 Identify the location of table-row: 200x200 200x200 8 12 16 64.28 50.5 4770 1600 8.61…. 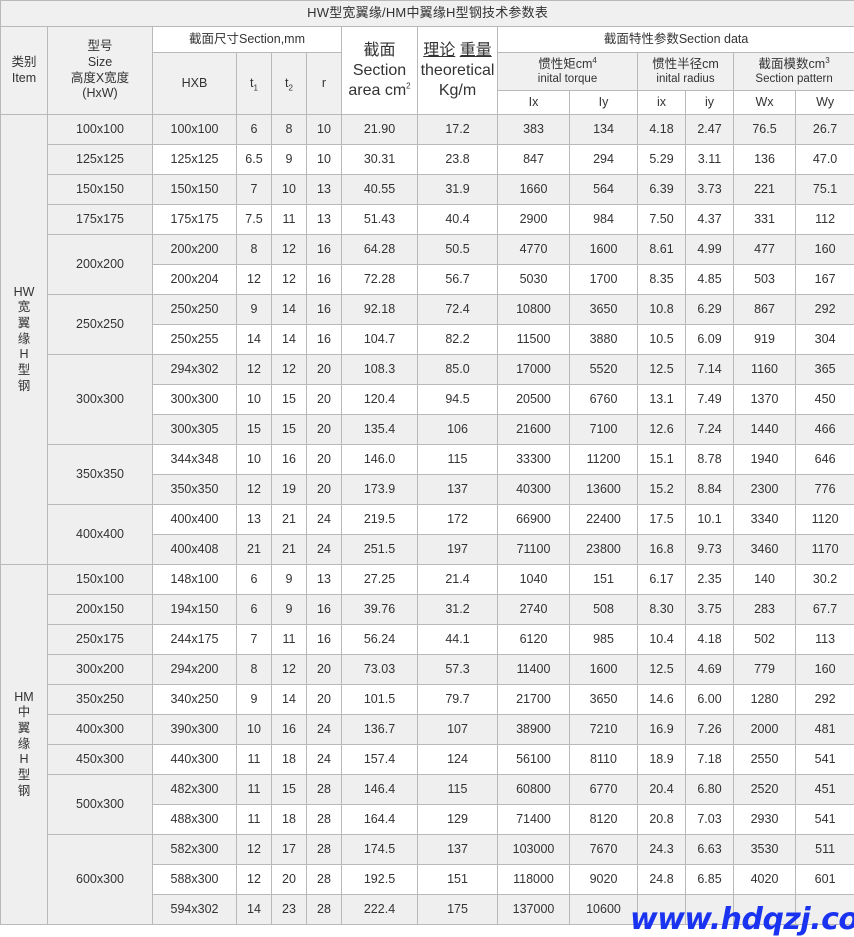
(427, 264).